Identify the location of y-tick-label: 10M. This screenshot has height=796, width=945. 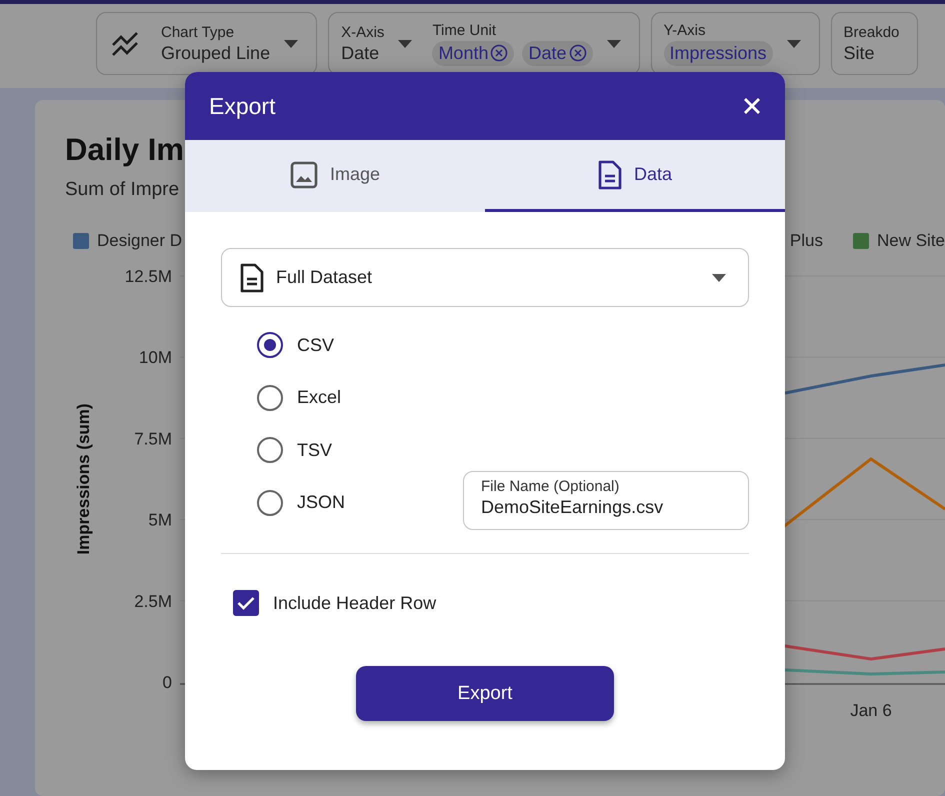
(155, 358).